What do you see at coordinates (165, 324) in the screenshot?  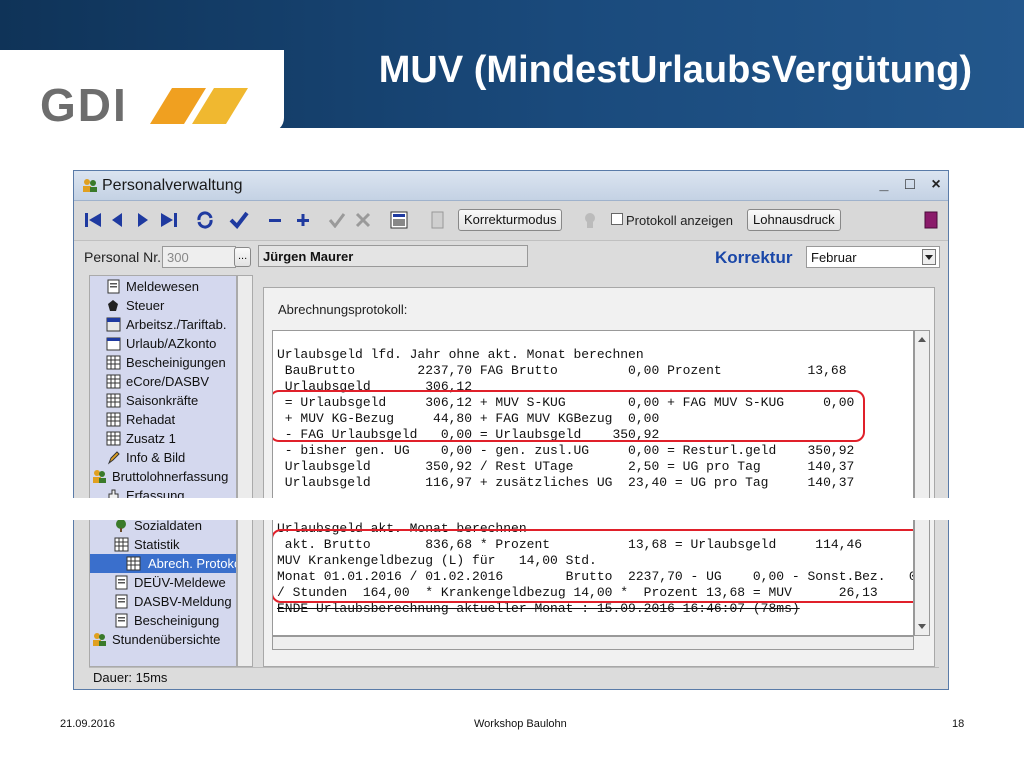 I see `tree-item-arbeitszeit: Arbeitsz./Tariftab.` at bounding box center [165, 324].